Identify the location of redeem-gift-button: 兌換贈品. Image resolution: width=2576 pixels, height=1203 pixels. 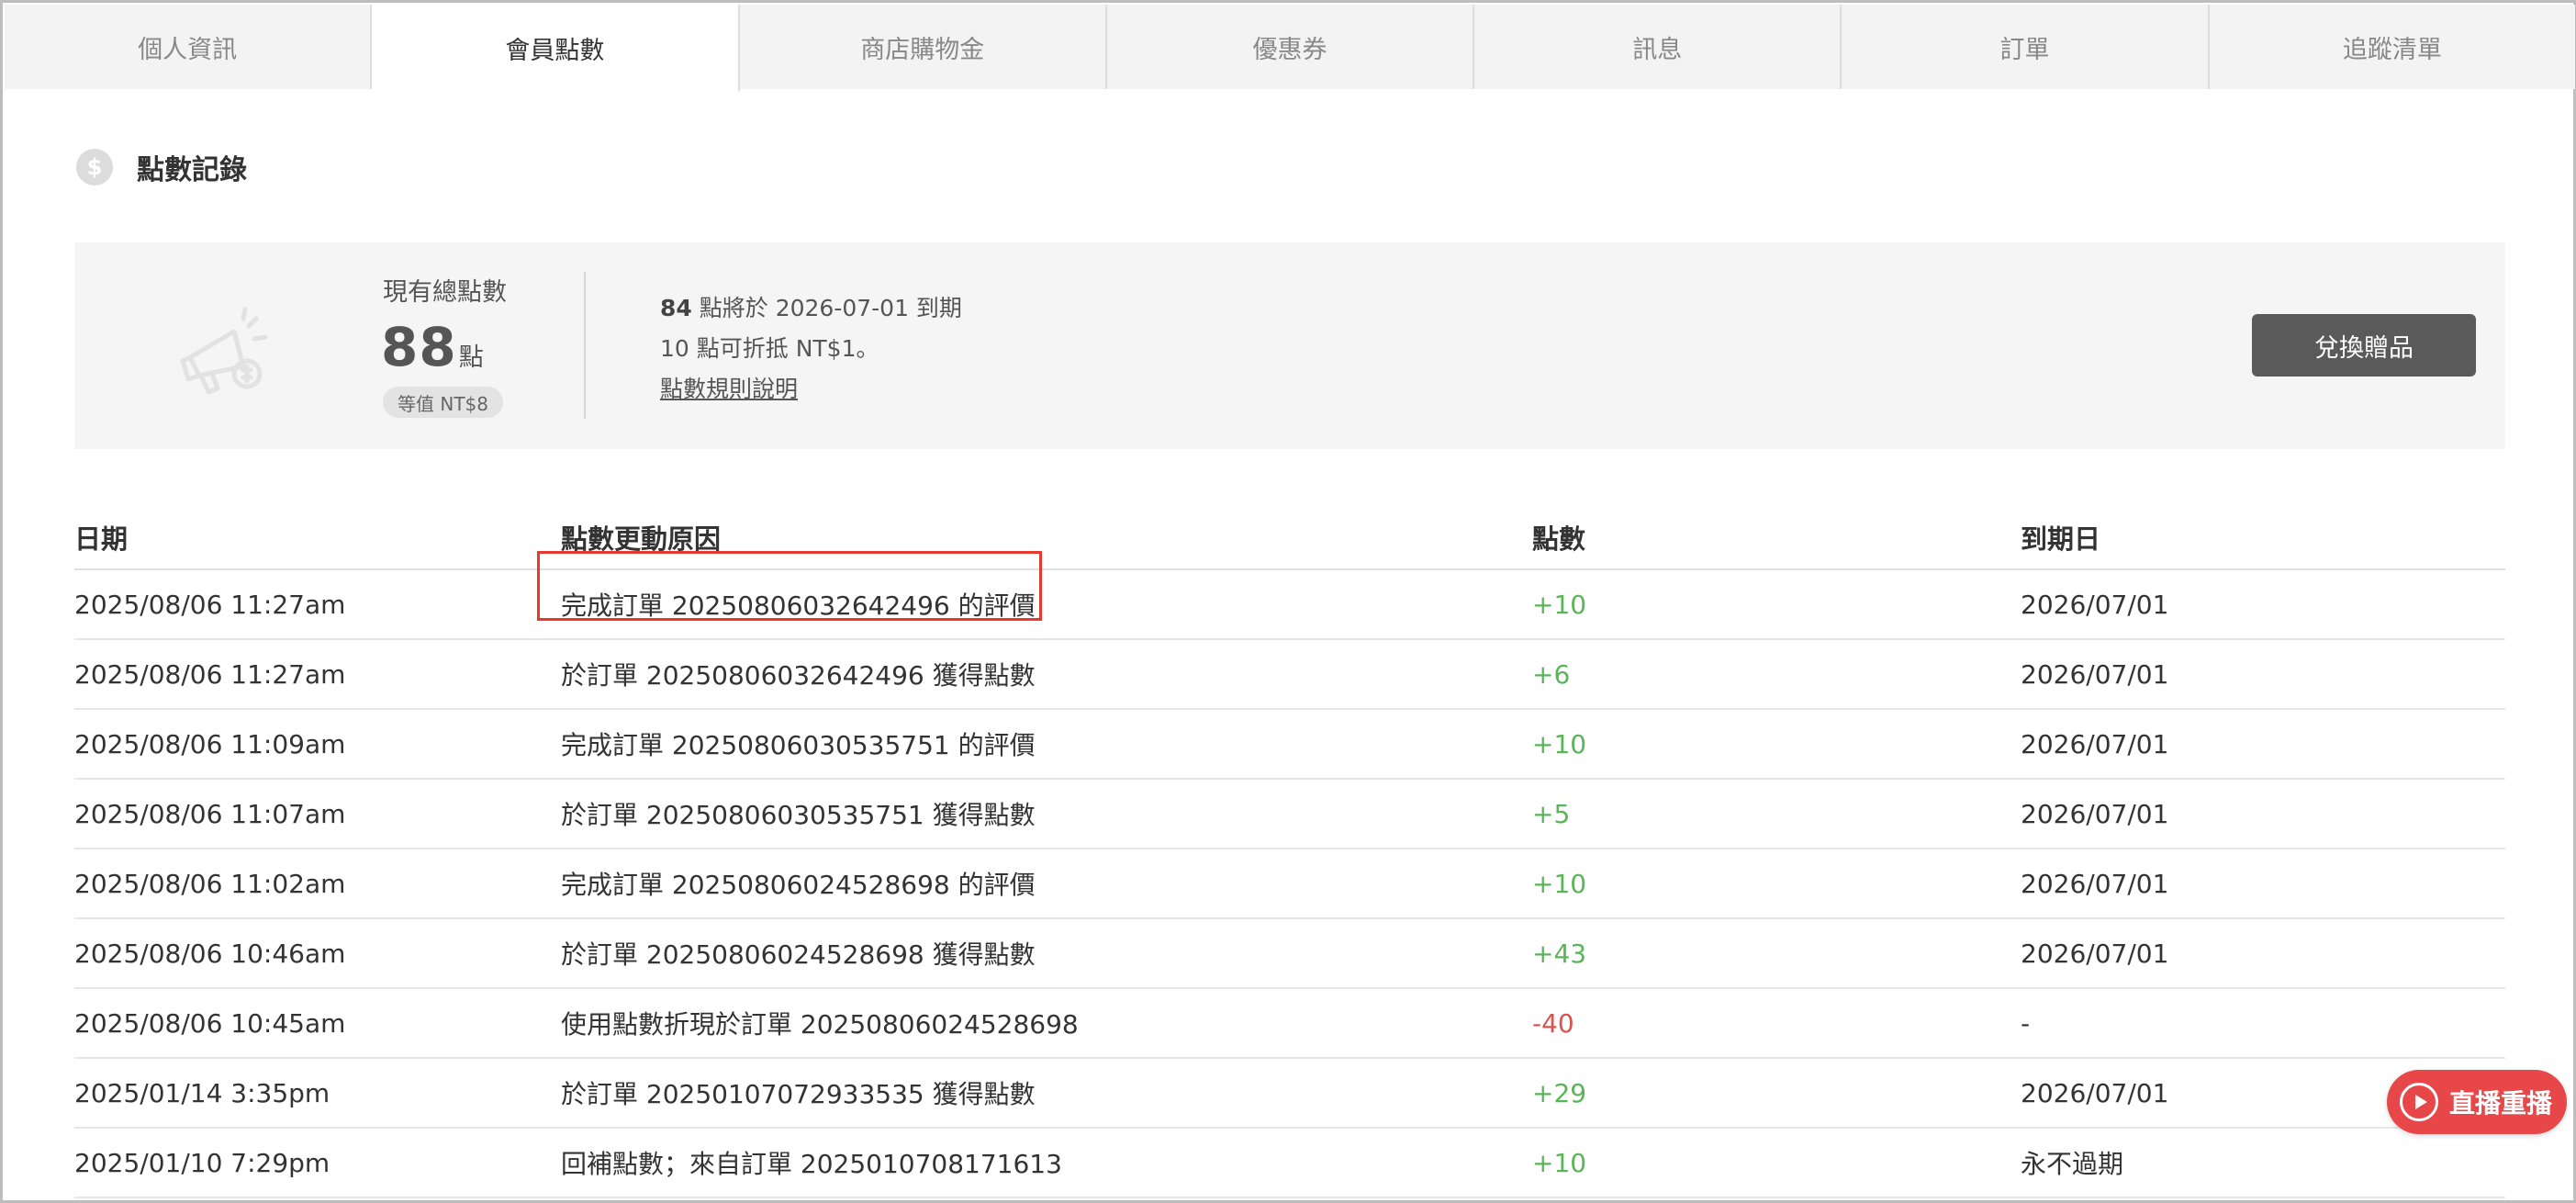
(2364, 345).